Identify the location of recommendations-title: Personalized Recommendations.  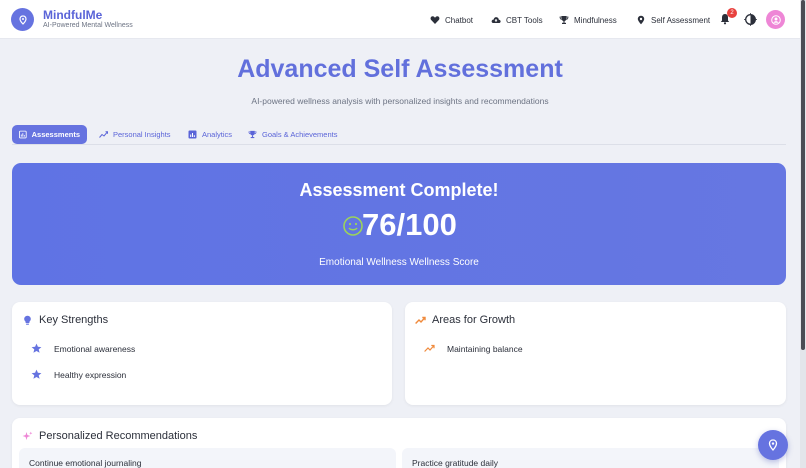
(118, 436).